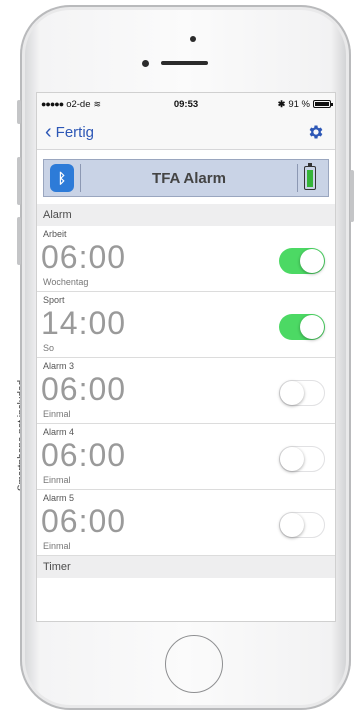 The height and width of the screenshot is (715, 356). I want to click on device-header: ᛒ TFA Alarm, so click(186, 178).